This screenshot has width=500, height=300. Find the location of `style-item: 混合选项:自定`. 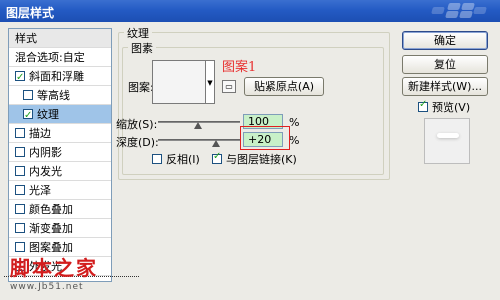

style-item: 混合选项:自定 is located at coordinates (60, 57).